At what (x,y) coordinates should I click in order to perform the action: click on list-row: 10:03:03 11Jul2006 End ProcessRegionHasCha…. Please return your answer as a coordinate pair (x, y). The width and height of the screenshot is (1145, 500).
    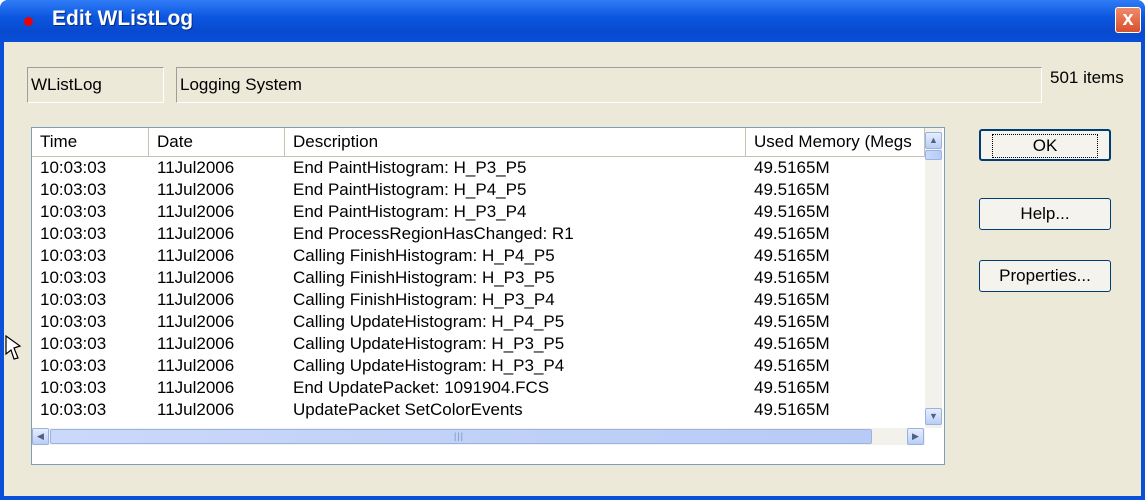
    Looking at the image, I should click on (487, 234).